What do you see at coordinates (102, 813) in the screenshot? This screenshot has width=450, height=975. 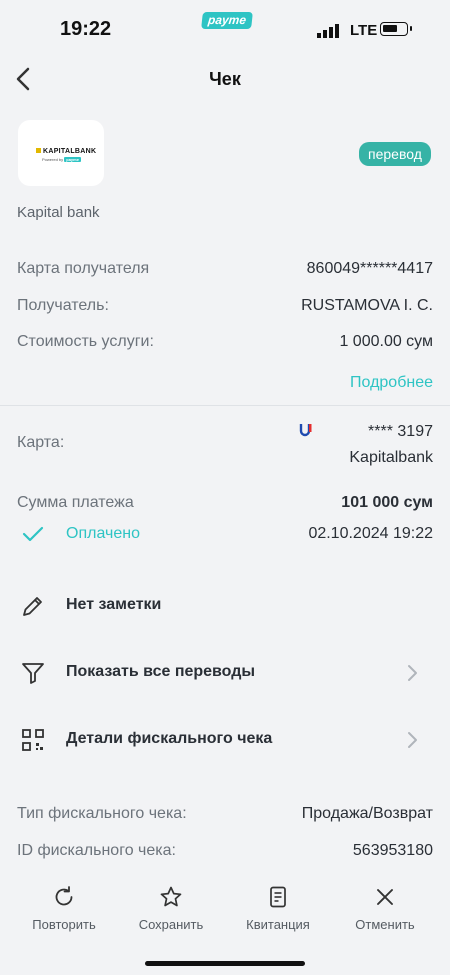 I see `fiscal-type-label: Тип фискального чека:` at bounding box center [102, 813].